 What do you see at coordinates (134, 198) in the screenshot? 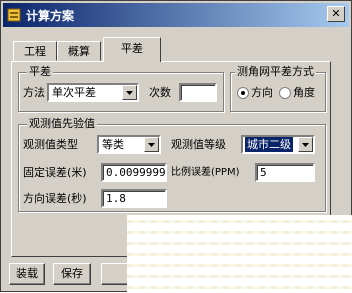
I see `direction-error-input: 1.8` at bounding box center [134, 198].